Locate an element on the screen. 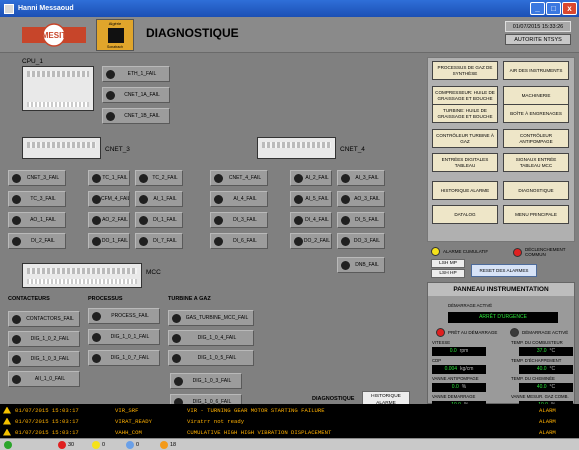  nav-button: ENTRÉES DIGITALES TABLEAU is located at coordinates (465, 162).